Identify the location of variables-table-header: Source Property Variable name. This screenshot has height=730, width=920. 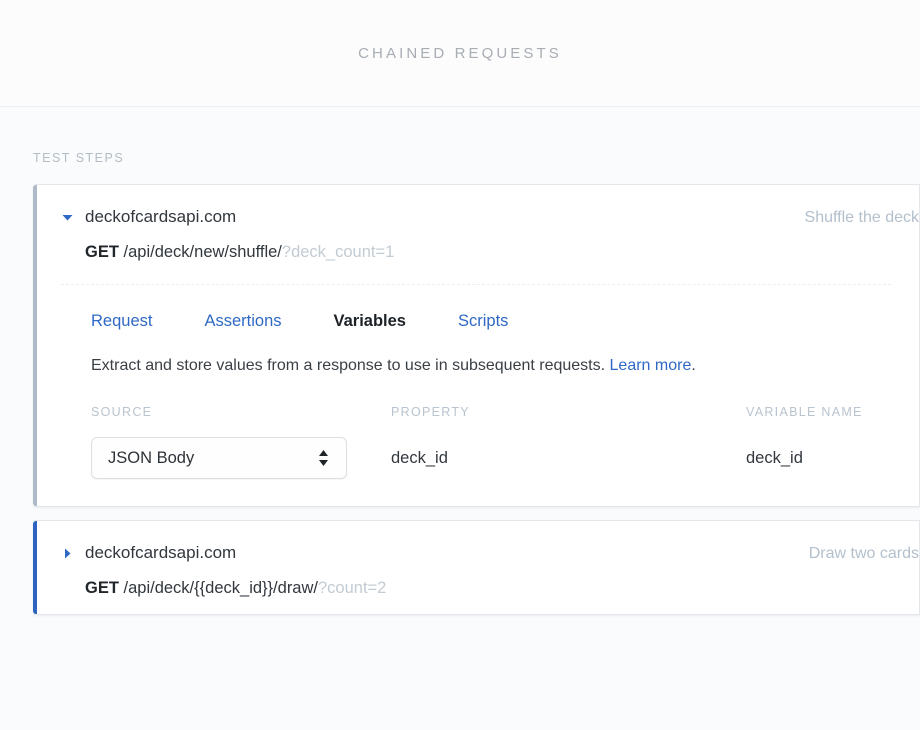
(505, 412).